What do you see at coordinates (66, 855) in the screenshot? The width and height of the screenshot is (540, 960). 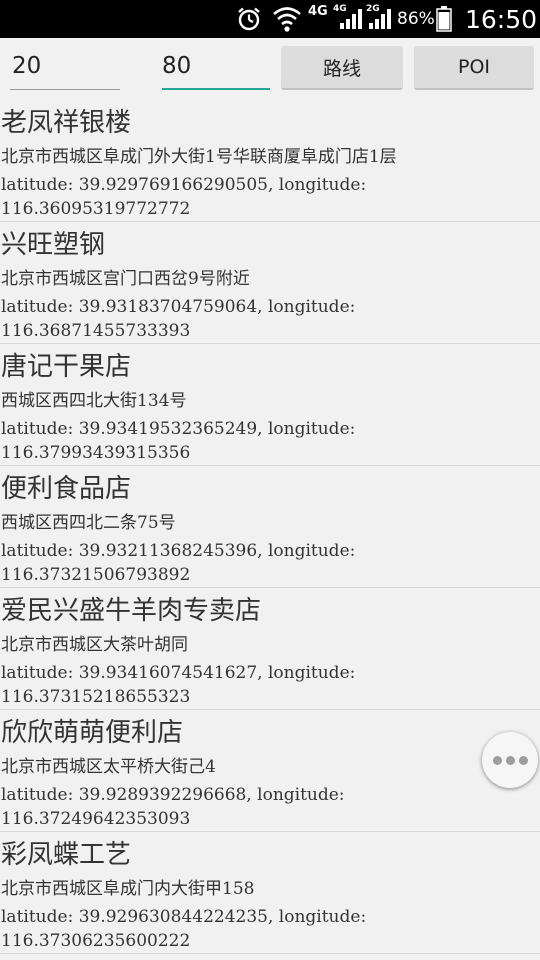 I see `poi-name: 彩凤蝶工艺` at bounding box center [66, 855].